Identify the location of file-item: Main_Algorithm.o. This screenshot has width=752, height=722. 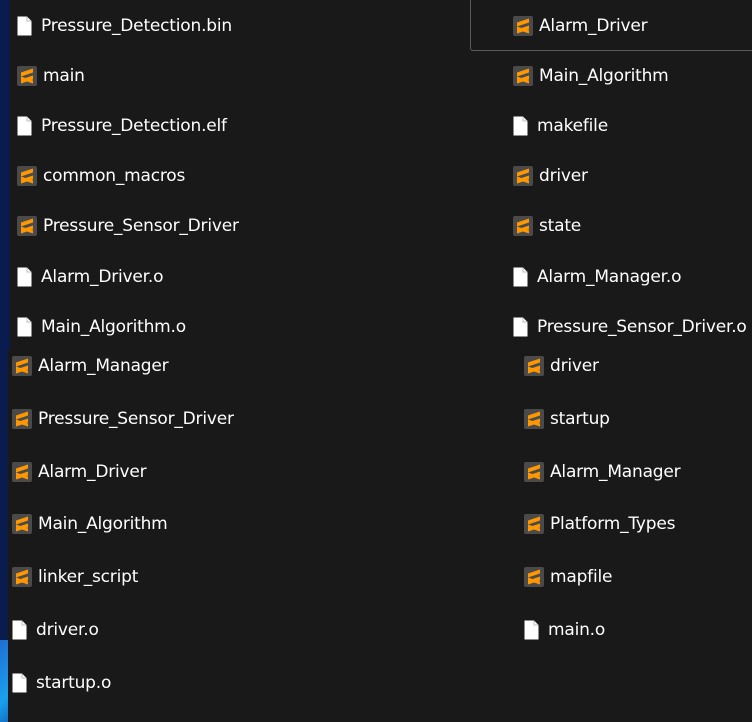
(101, 327).